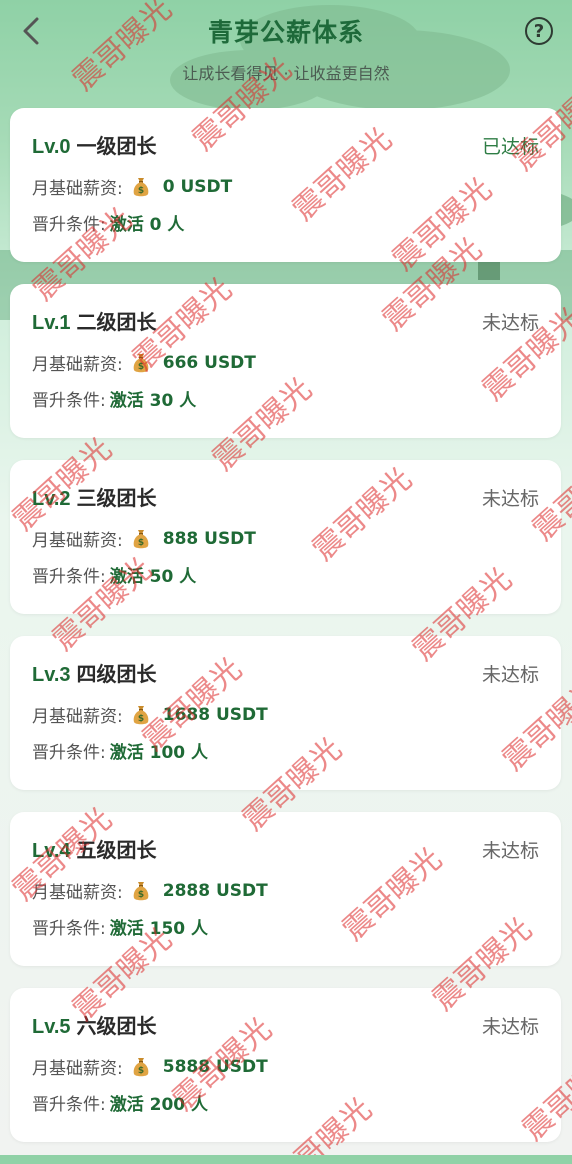 This screenshot has width=572, height=1164. Describe the element at coordinates (215, 714) in the screenshot. I see `salary-value: 1688 USDT` at that location.